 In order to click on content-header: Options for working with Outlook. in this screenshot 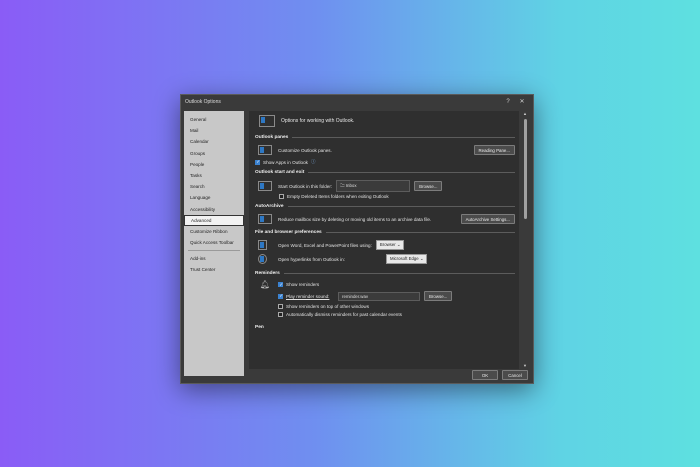, I will do `click(384, 122)`.